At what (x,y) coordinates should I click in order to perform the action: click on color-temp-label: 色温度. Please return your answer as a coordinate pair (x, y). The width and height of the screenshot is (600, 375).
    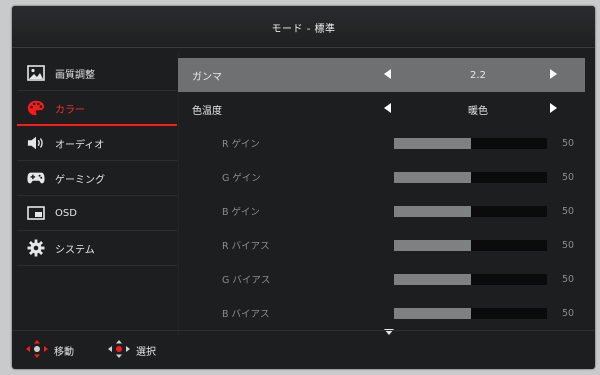
    Looking at the image, I should click on (207, 111).